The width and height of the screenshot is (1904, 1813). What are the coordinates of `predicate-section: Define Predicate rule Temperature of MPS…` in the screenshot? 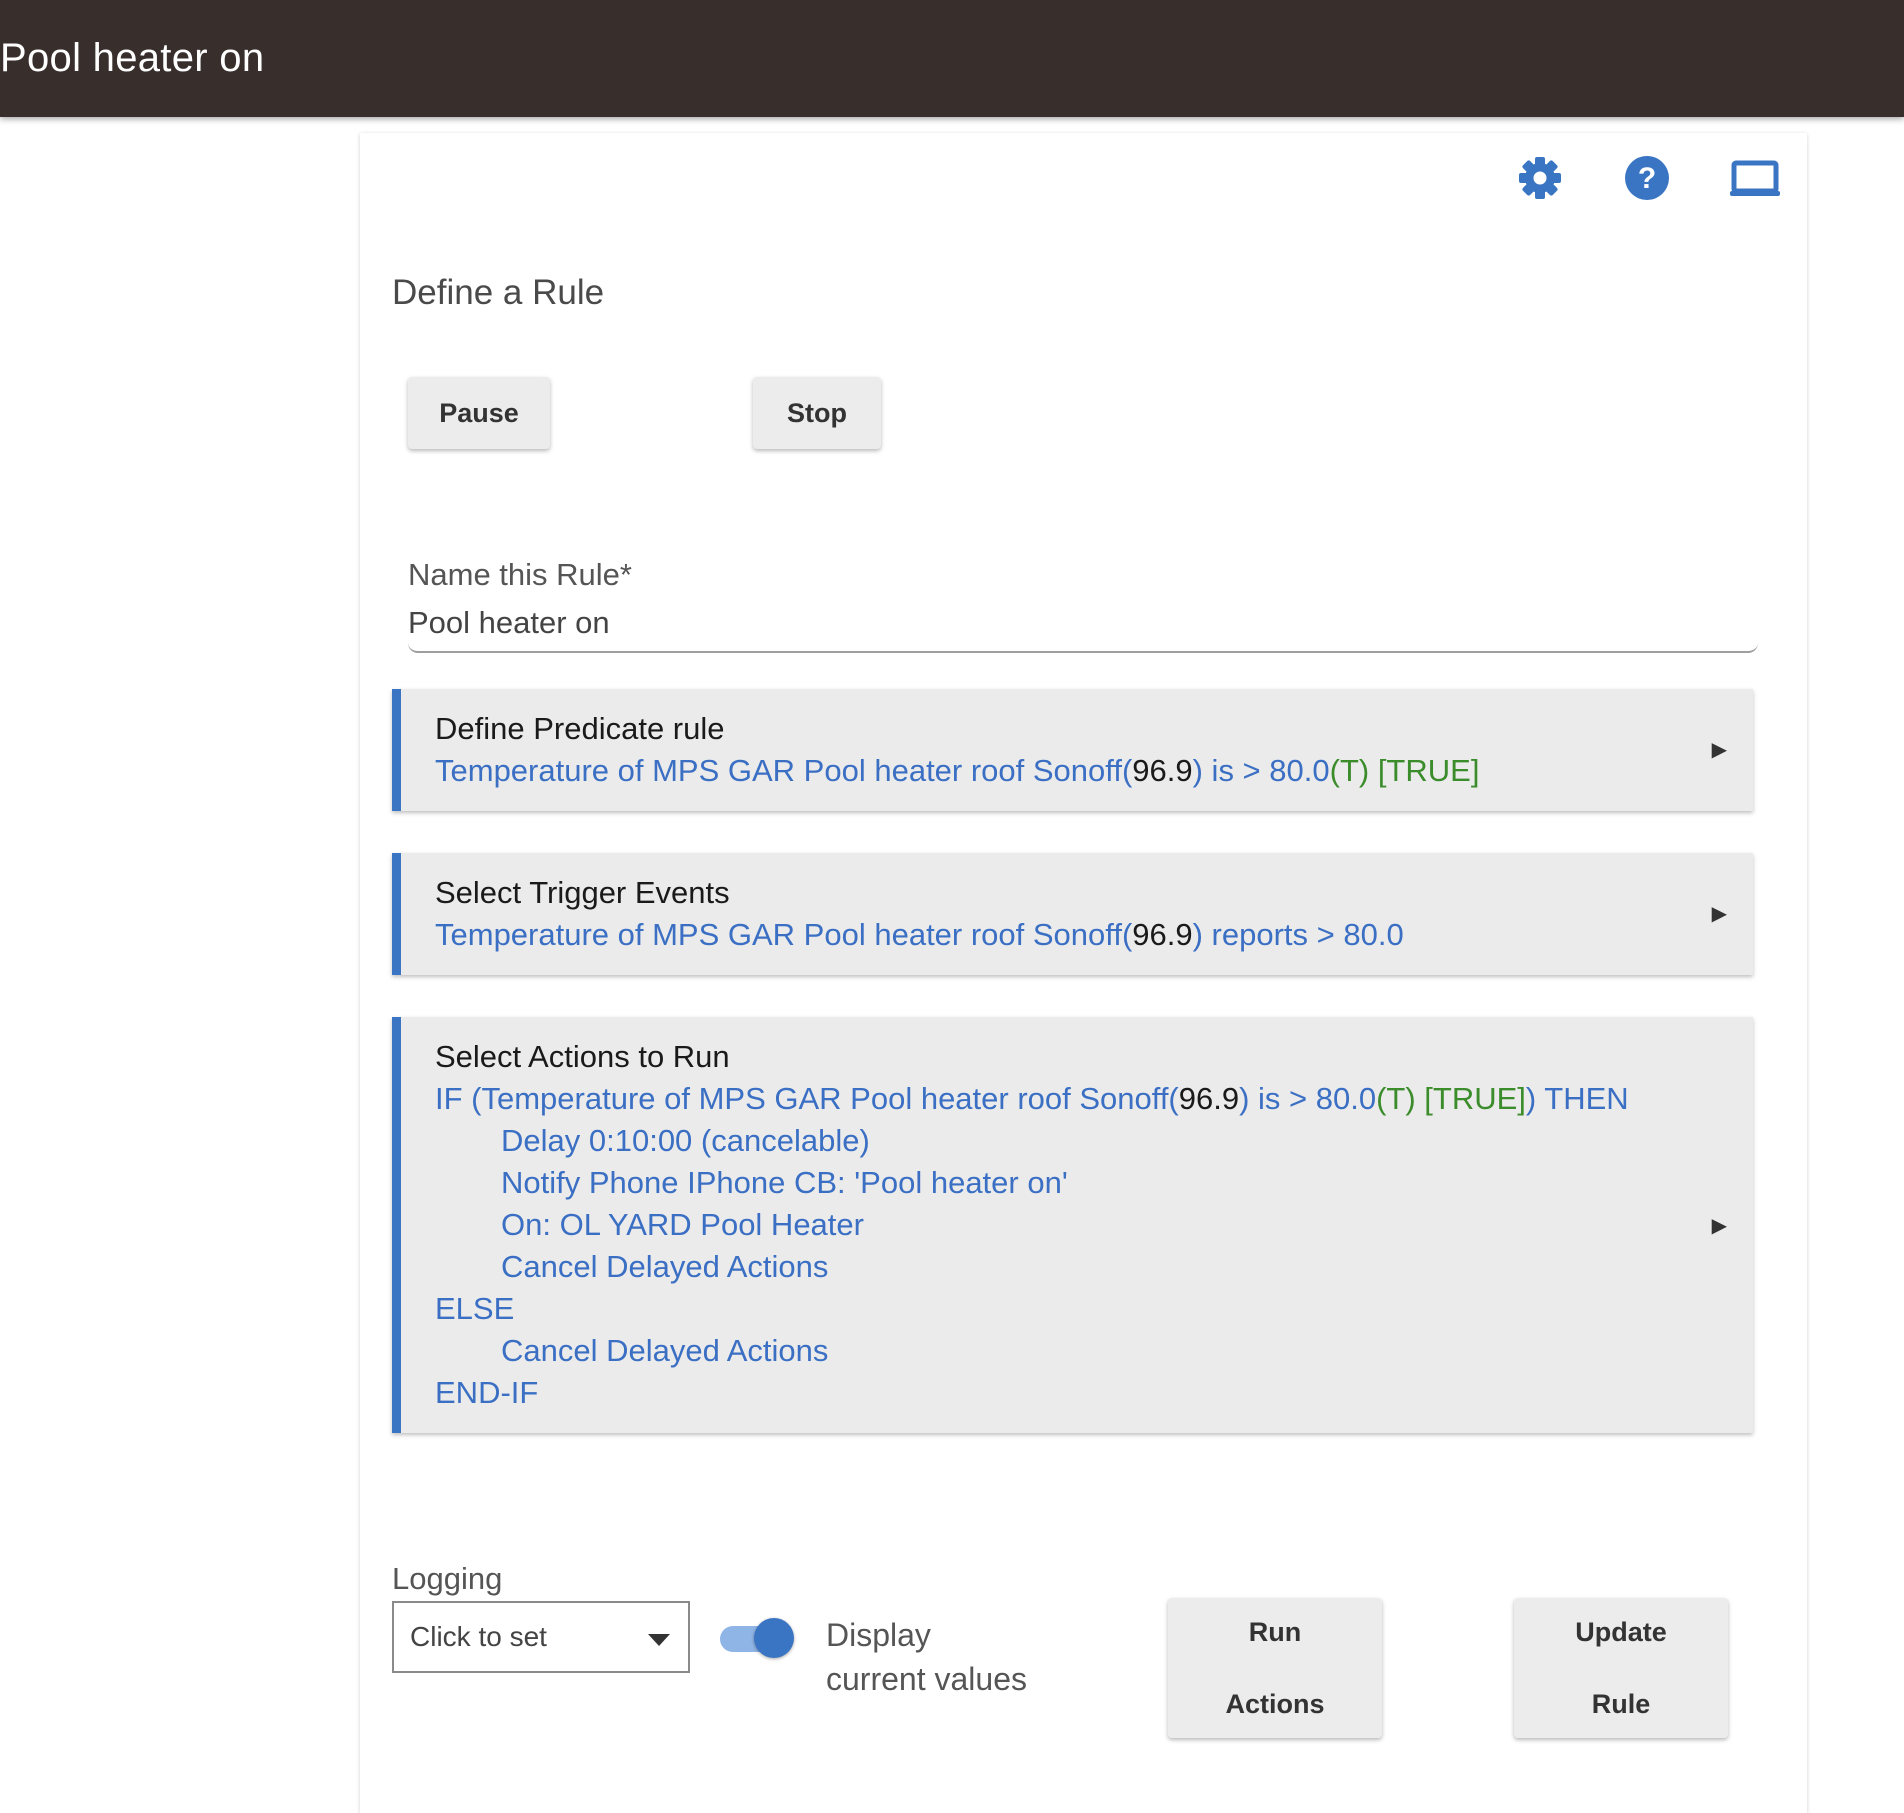 It's located at (1072, 750).